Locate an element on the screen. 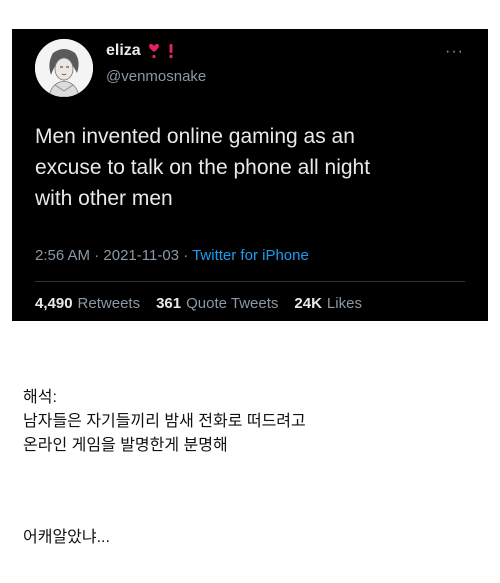 Image resolution: width=500 pixels, height=583 pixels. tweet-text-line: Men invented online gaming as an is located at coordinates (195, 136).